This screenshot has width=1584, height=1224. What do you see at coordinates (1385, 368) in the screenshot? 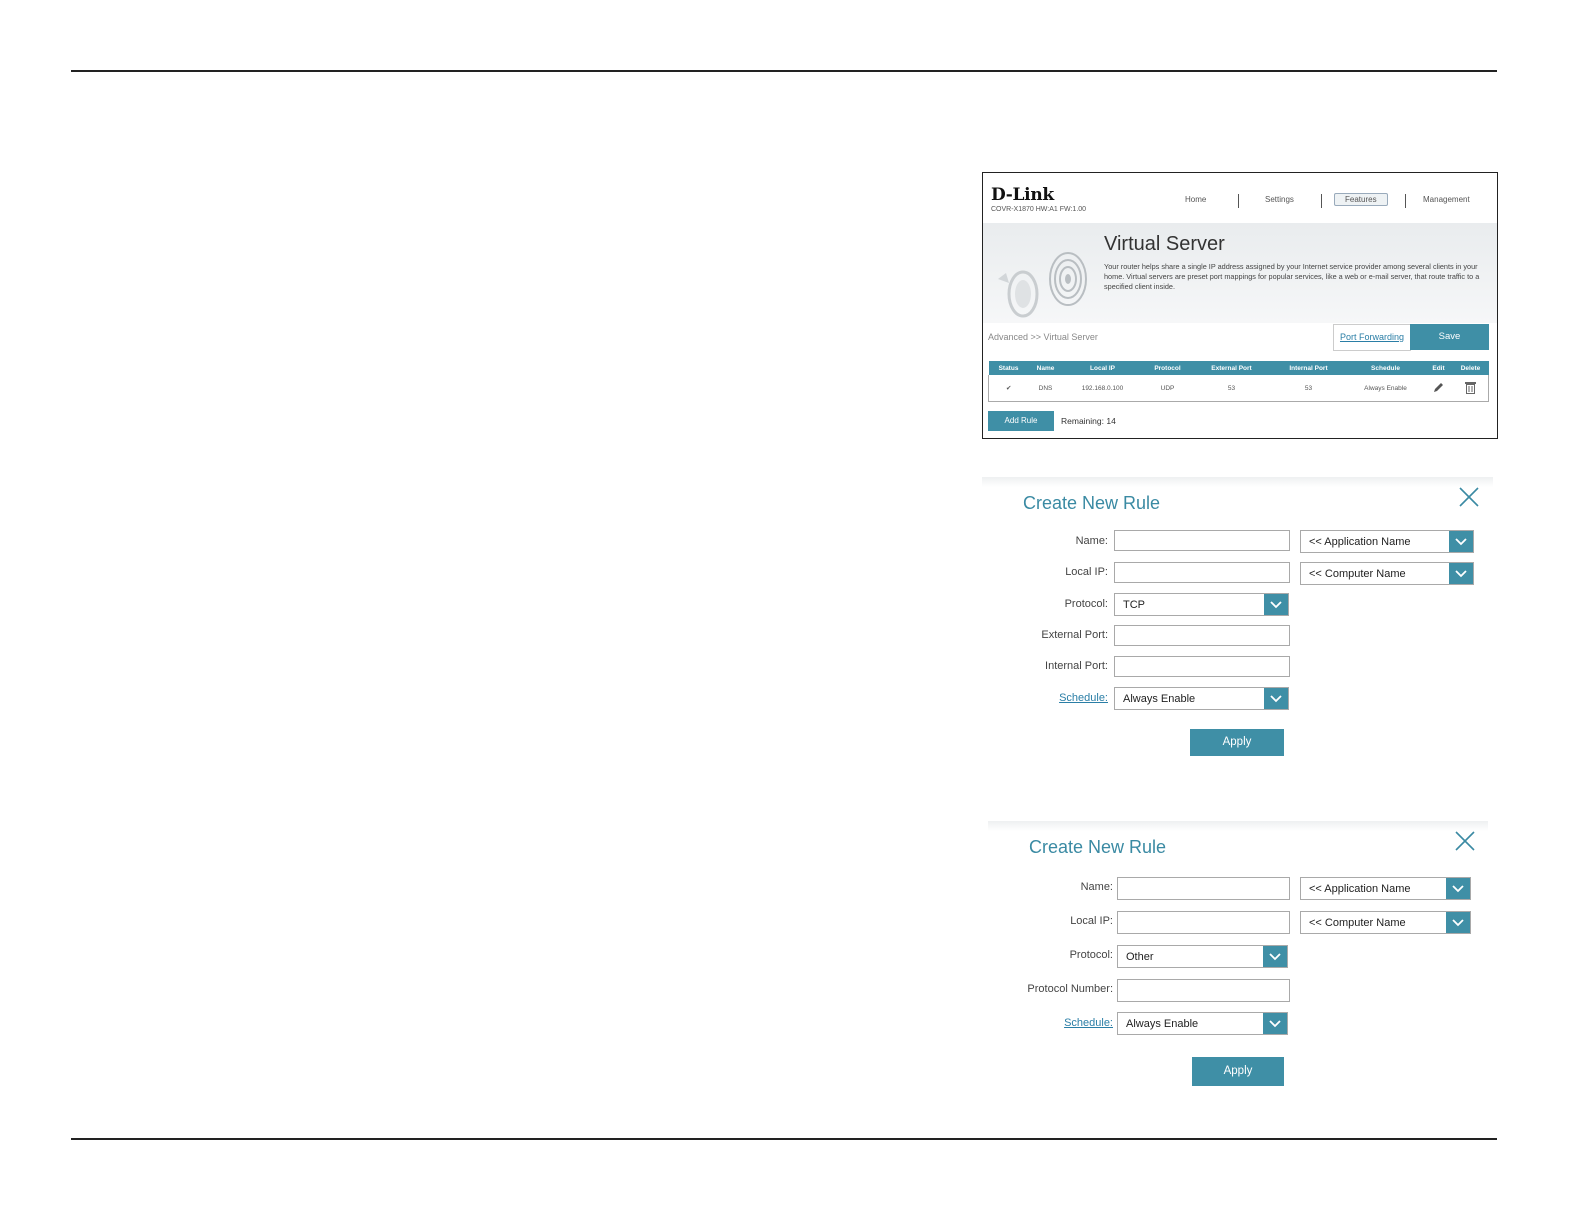
I see `col-schedule: Schedule` at bounding box center [1385, 368].